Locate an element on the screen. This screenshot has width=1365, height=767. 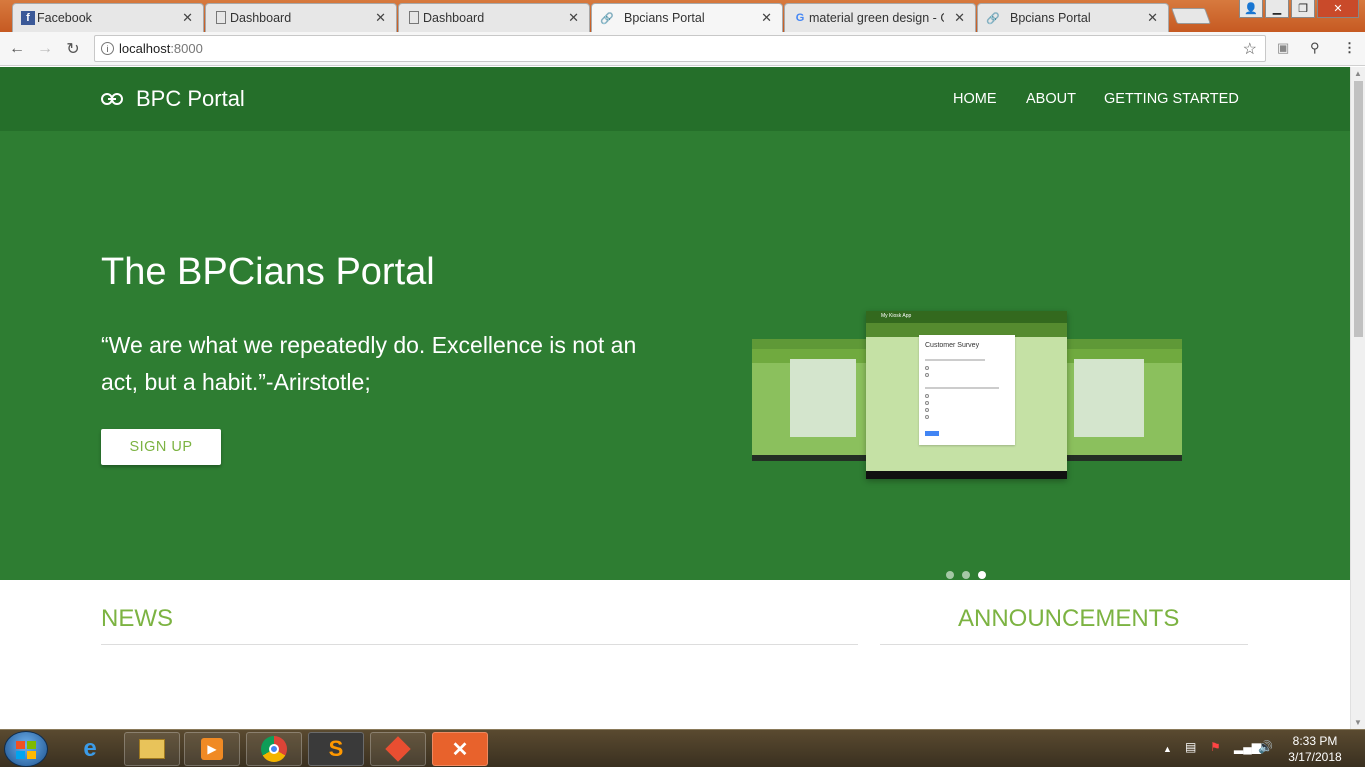
new-tab-button is located at coordinates (1191, 16).